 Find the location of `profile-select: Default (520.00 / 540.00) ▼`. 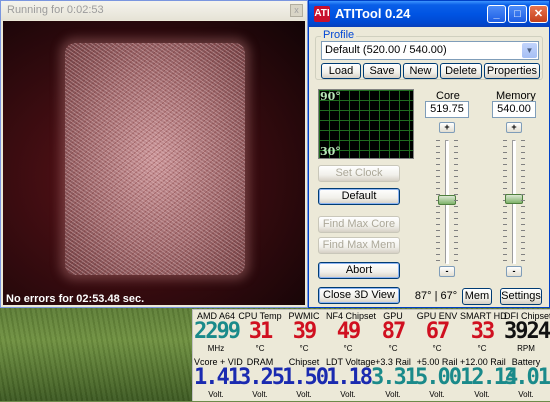

profile-select: Default (520.00 / 540.00) ▼ is located at coordinates (430, 50).